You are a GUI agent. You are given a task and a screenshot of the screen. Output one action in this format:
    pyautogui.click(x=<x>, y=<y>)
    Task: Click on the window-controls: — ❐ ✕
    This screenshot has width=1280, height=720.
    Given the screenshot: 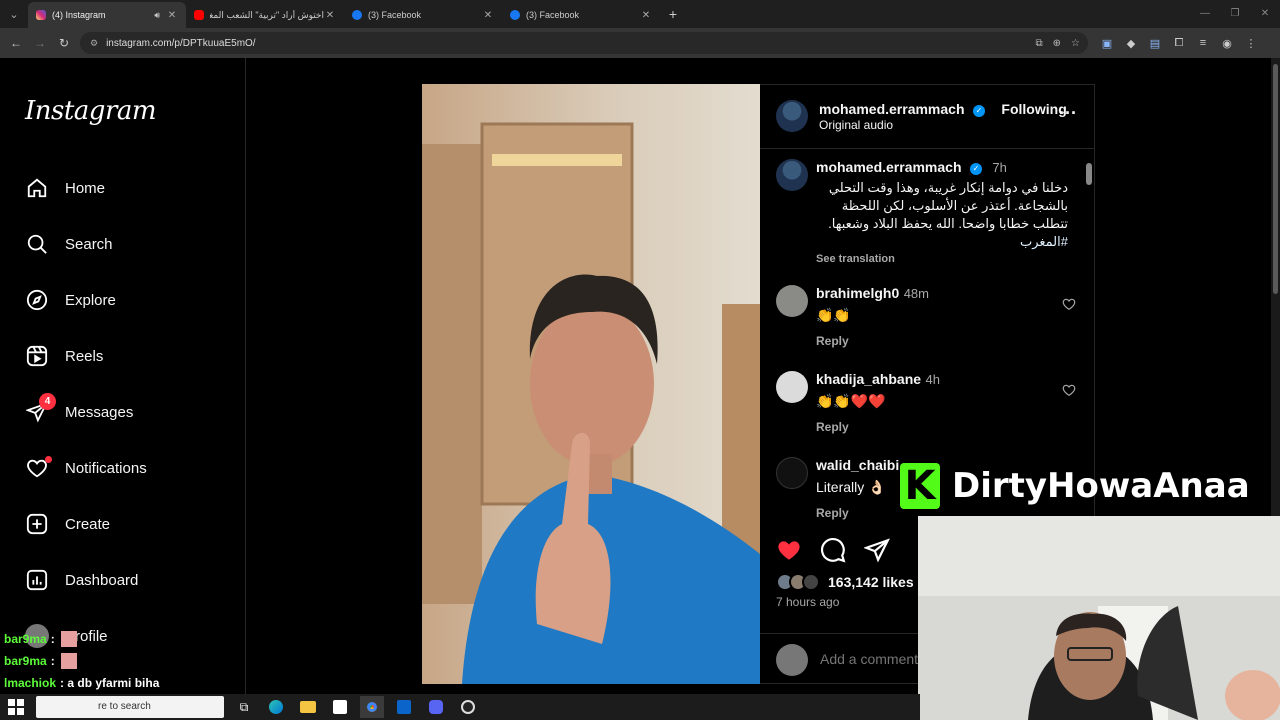 What is the action you would take?
    pyautogui.click(x=1235, y=14)
    